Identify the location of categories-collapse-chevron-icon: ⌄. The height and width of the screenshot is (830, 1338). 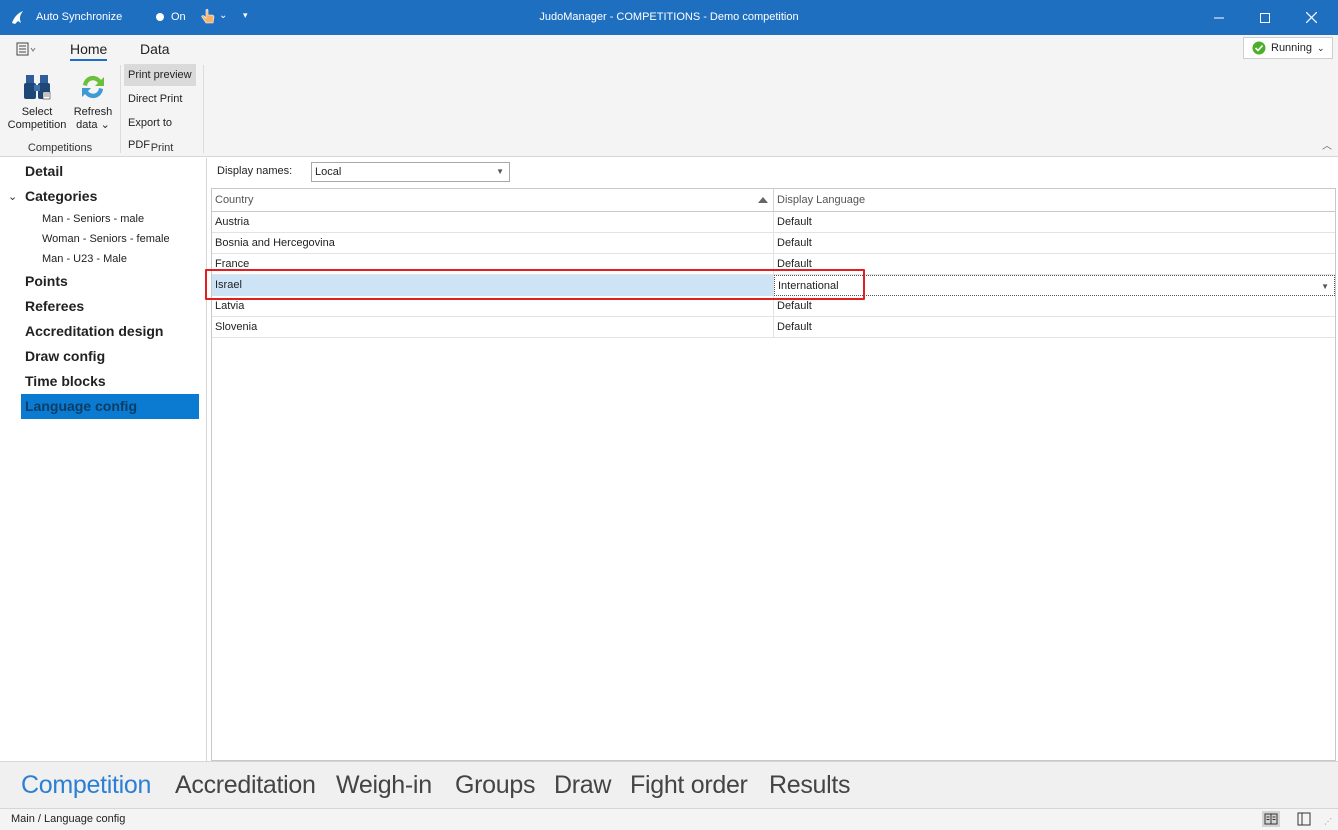
(12, 196).